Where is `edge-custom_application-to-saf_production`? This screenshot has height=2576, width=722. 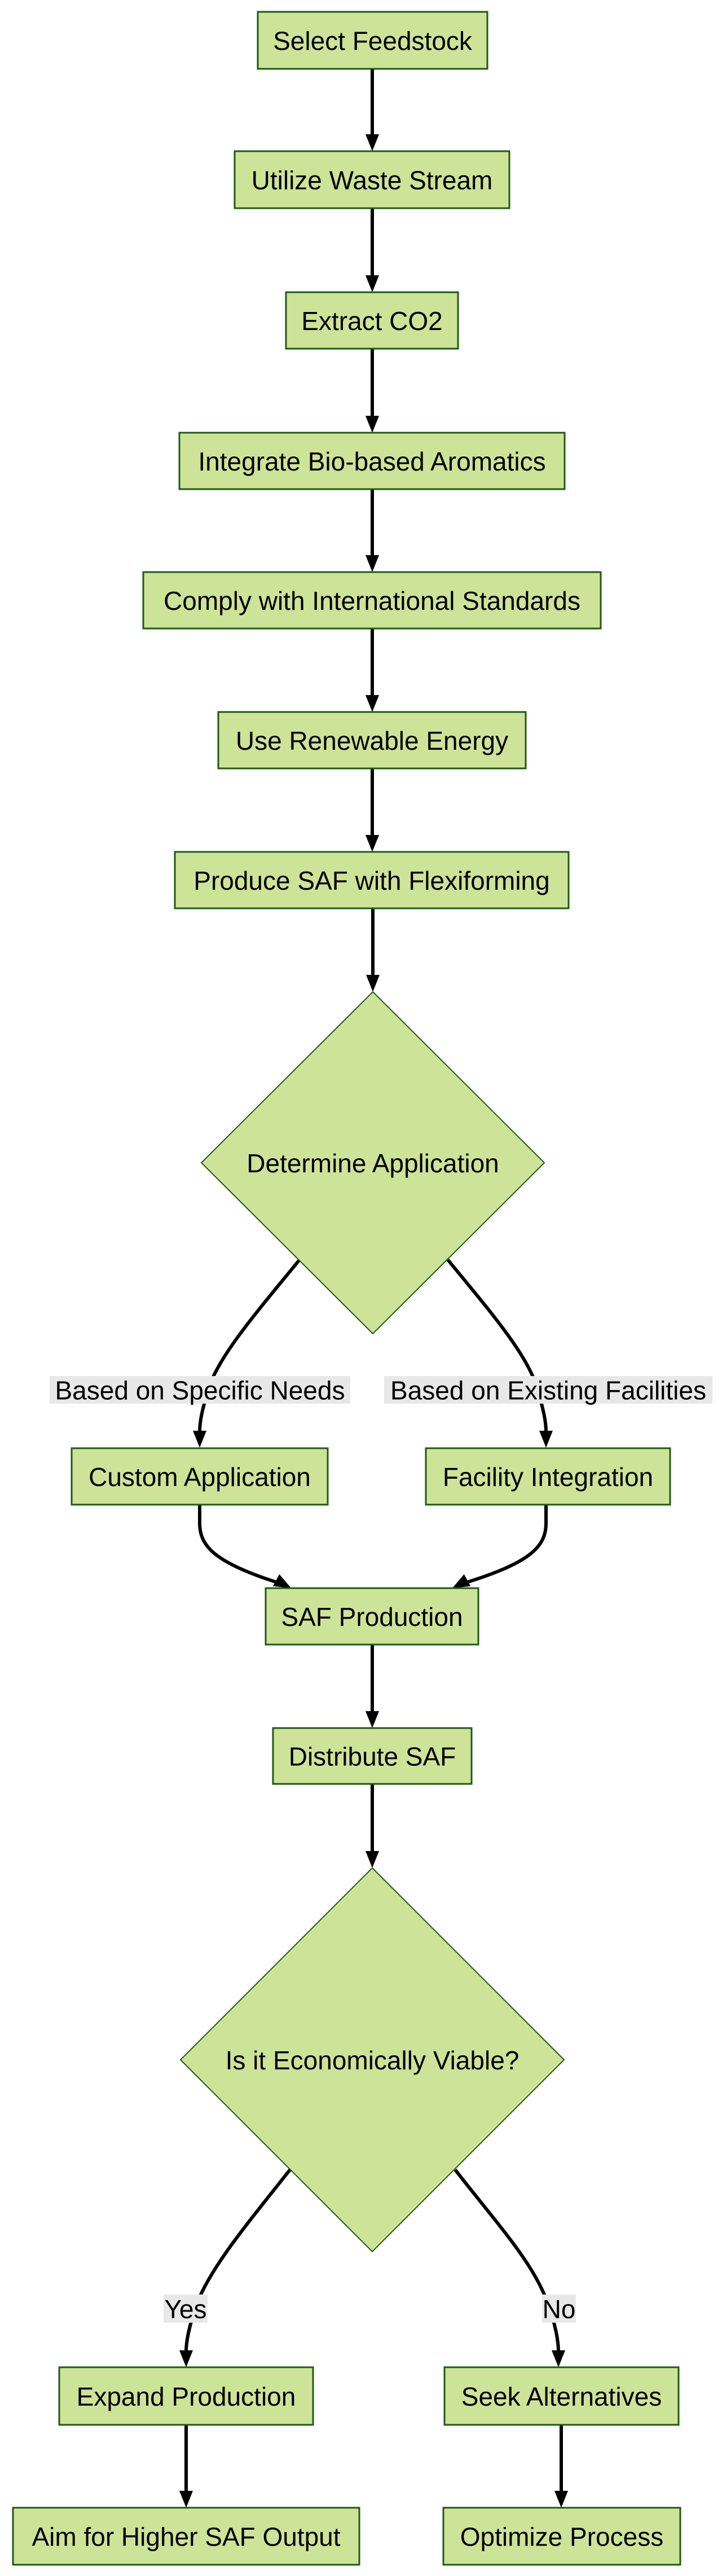
edge-custom_application-to-saf_production is located at coordinates (244, 1546).